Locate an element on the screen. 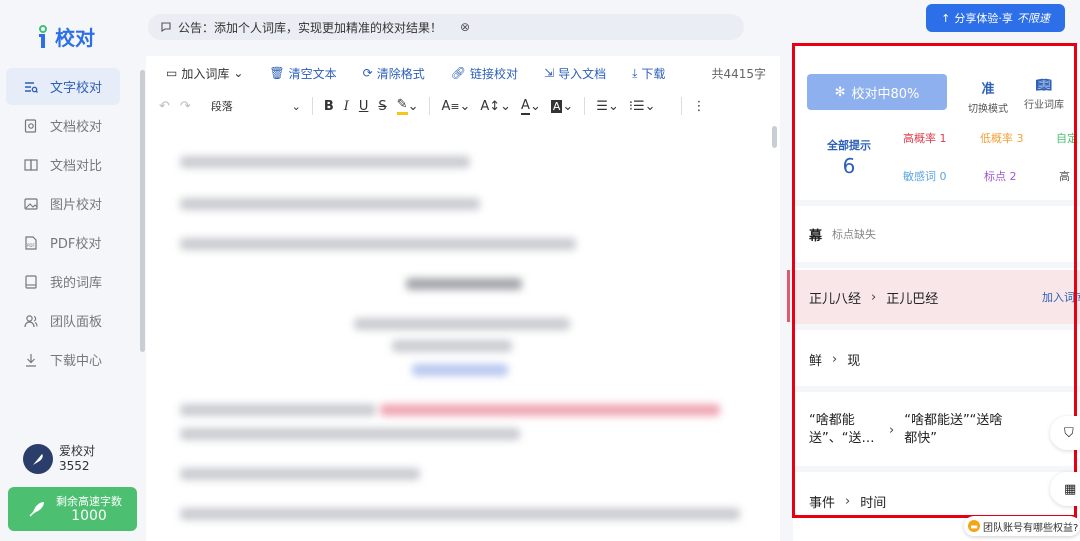  sidebar-item-label: PDF校对 is located at coordinates (76, 244).